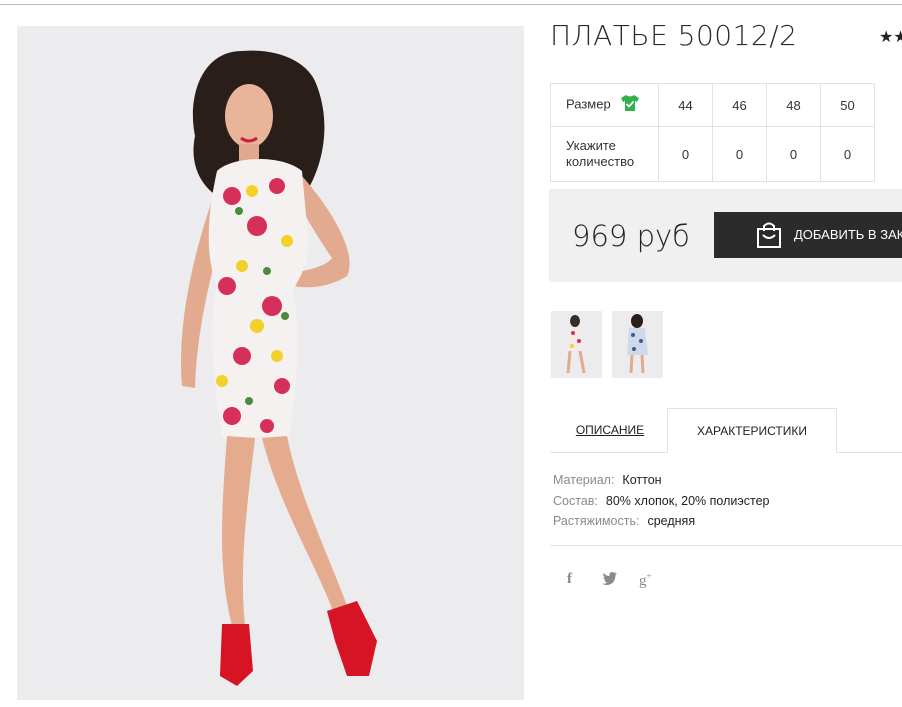  I want to click on quantity-48: 0, so click(793, 154).